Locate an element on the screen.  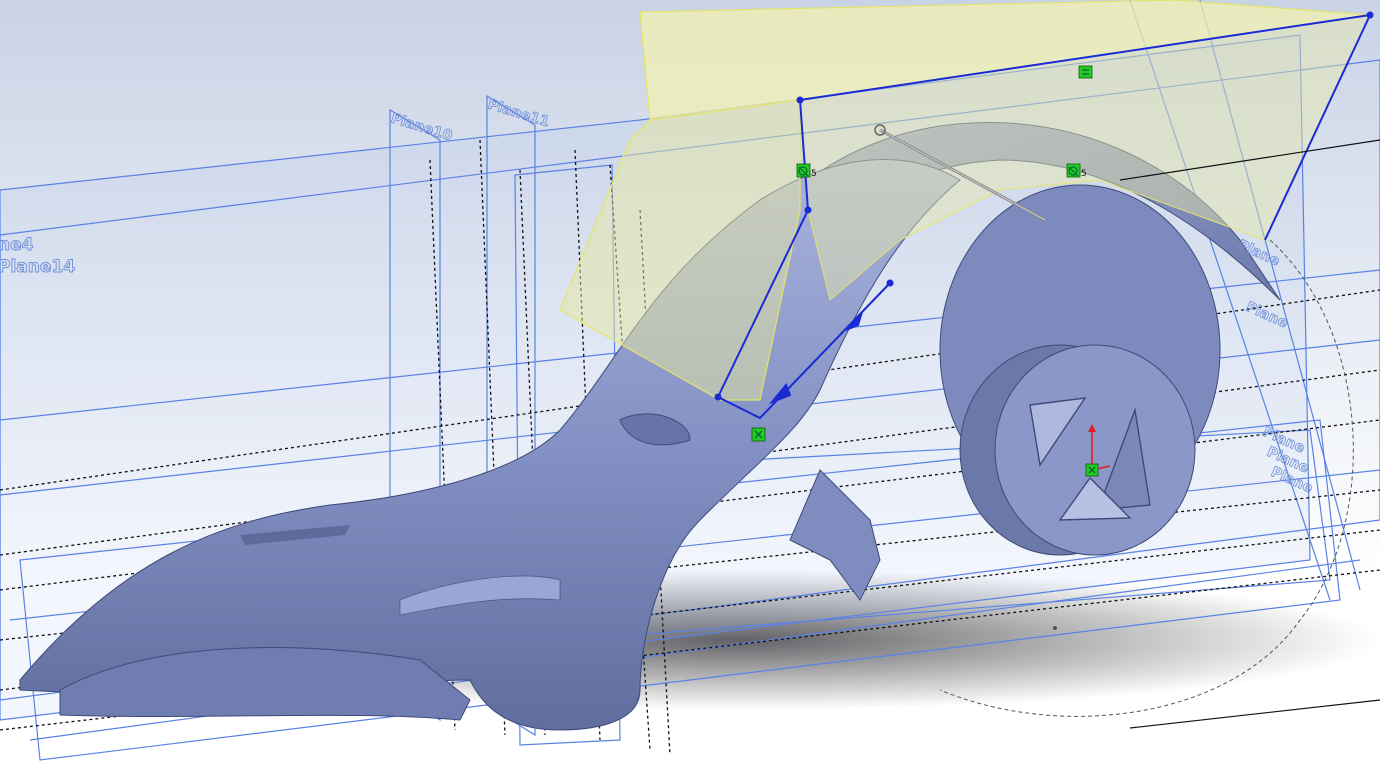
pierce-relation-icon is located at coordinates (758, 434).